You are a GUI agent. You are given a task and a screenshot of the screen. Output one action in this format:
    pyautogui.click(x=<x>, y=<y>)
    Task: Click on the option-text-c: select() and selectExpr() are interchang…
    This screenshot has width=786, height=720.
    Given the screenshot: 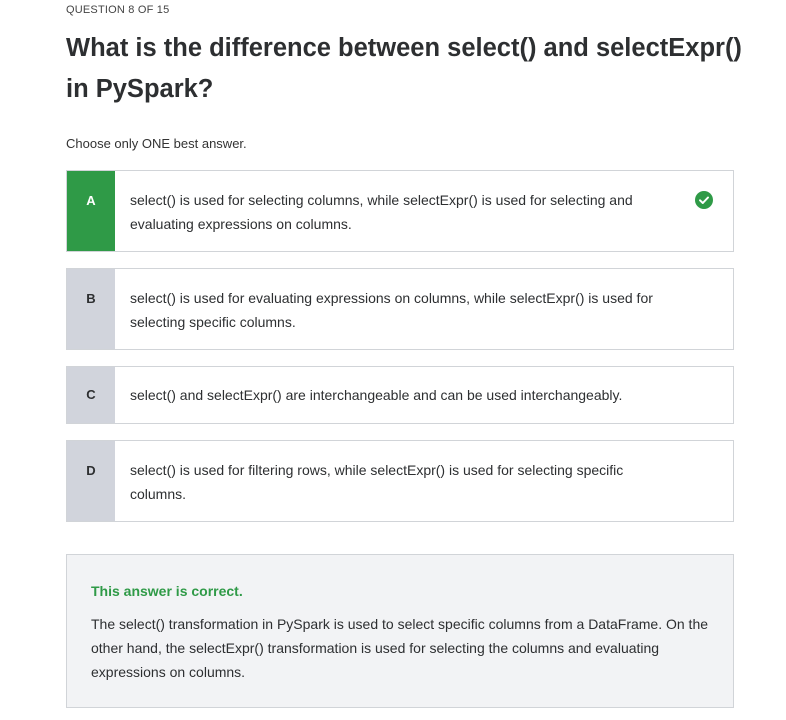 What is the action you would take?
    pyautogui.click(x=376, y=395)
    